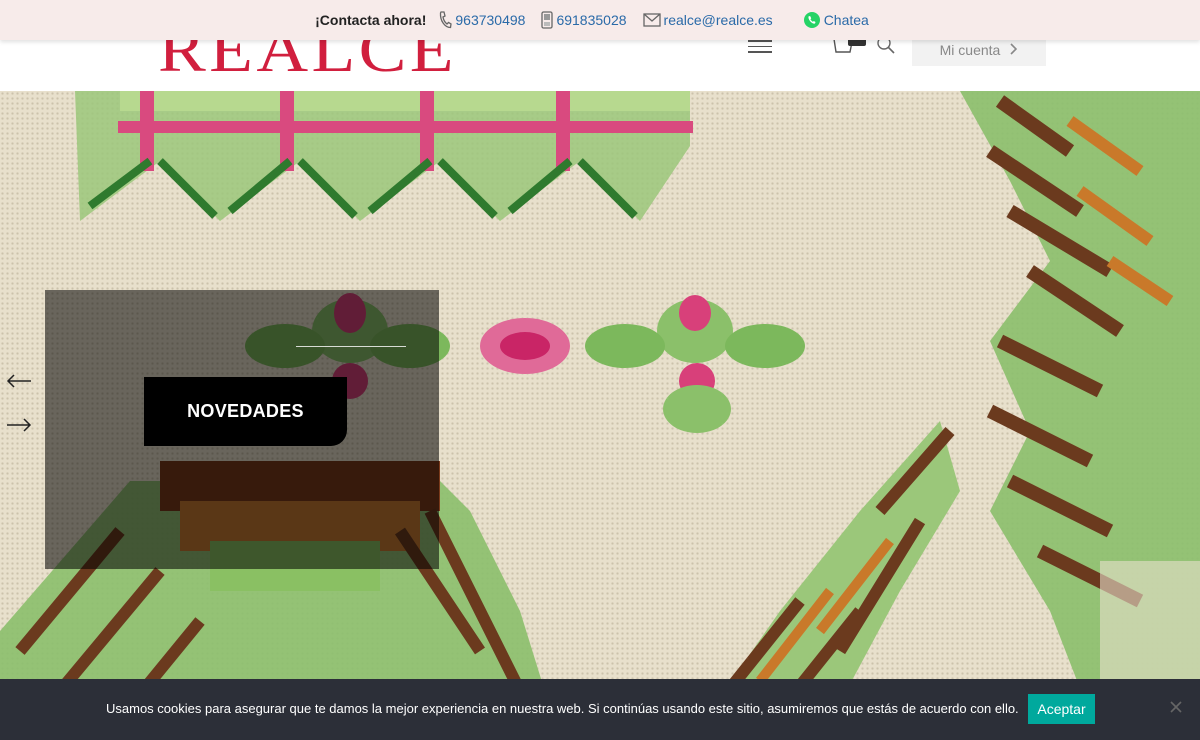 This screenshot has width=1200, height=740. I want to click on chevron-right-icon, so click(1014, 50).